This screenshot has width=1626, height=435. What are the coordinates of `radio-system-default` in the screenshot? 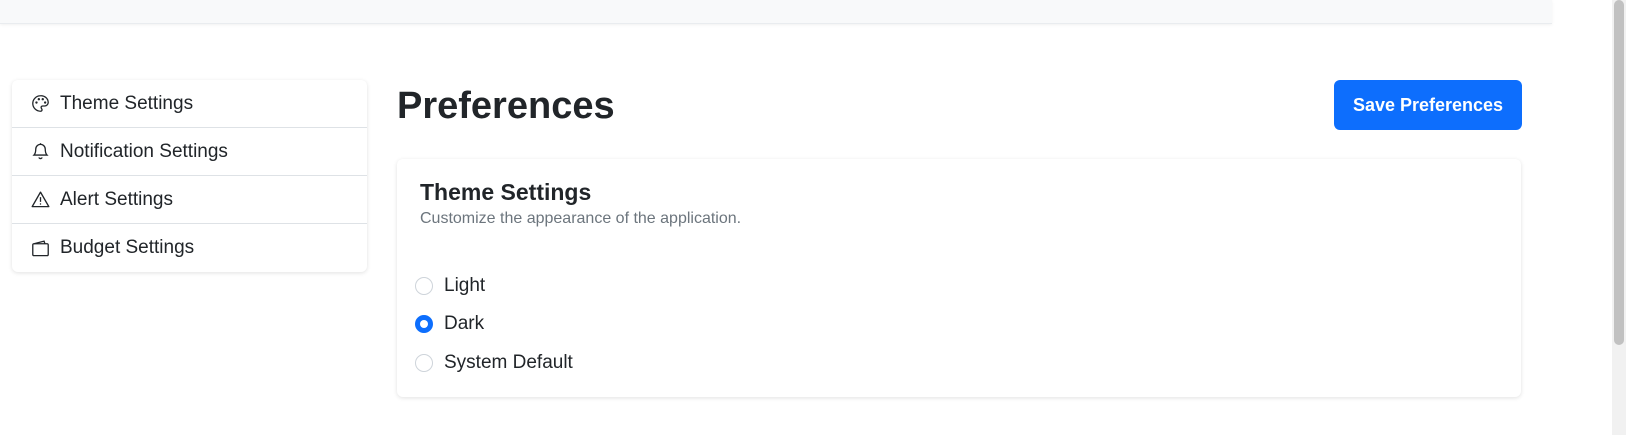 It's located at (424, 363).